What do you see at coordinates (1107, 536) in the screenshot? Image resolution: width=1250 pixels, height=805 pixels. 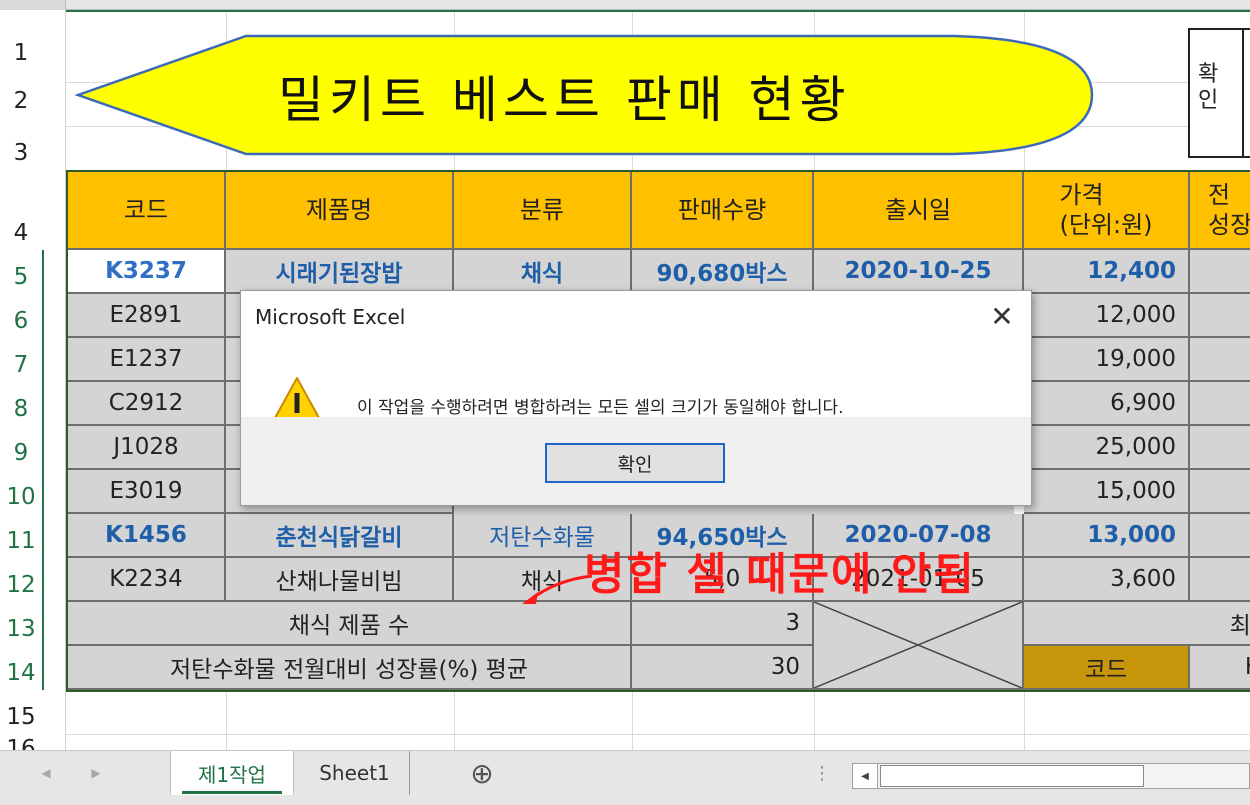 I see `cell-price: 13,000` at bounding box center [1107, 536].